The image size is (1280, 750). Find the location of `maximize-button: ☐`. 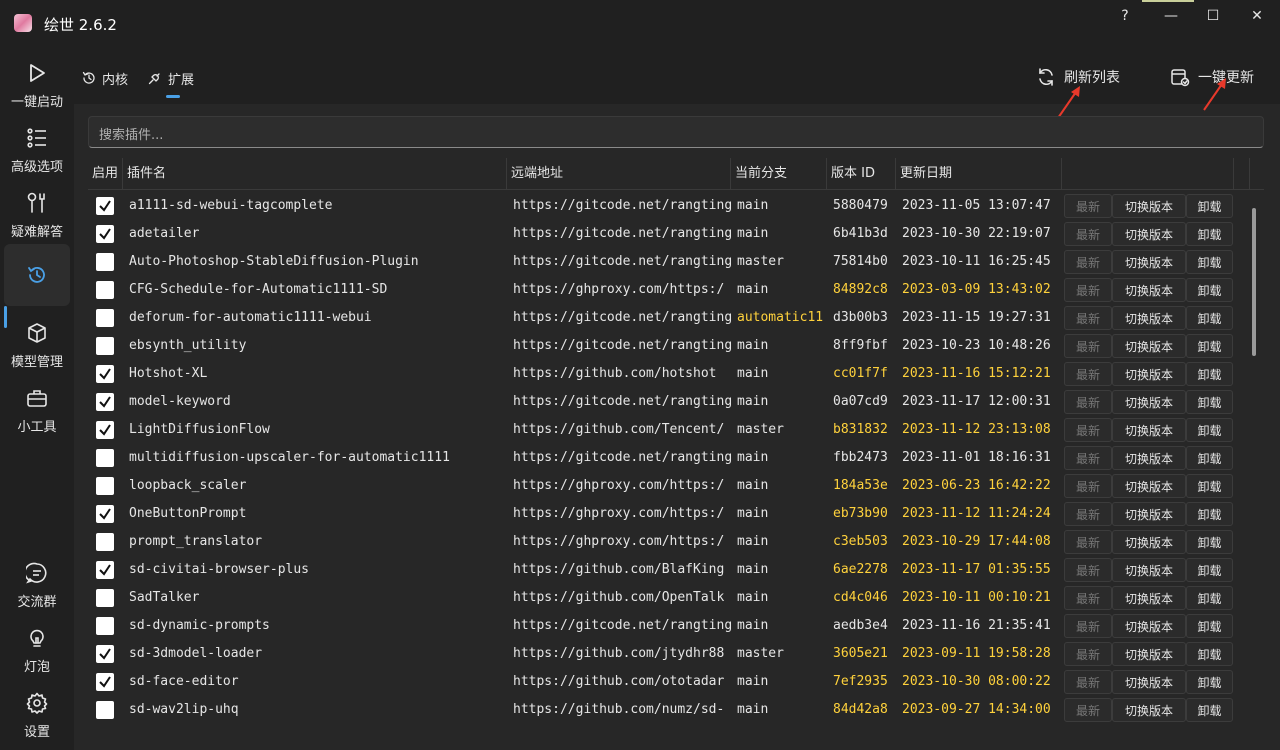

maximize-button: ☐ is located at coordinates (1213, 16).